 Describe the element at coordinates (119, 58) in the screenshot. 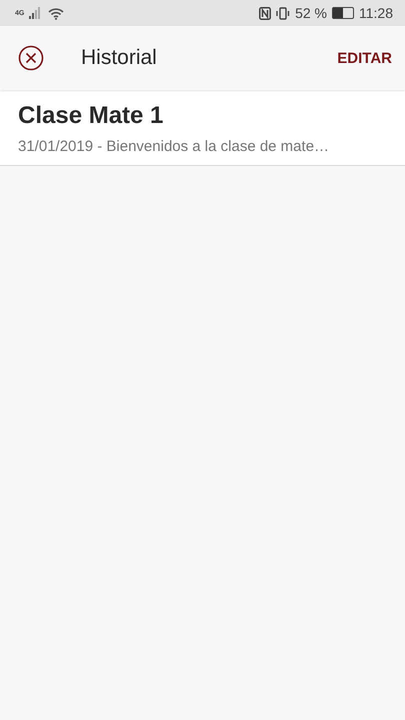

I see `page-title: Historial` at that location.